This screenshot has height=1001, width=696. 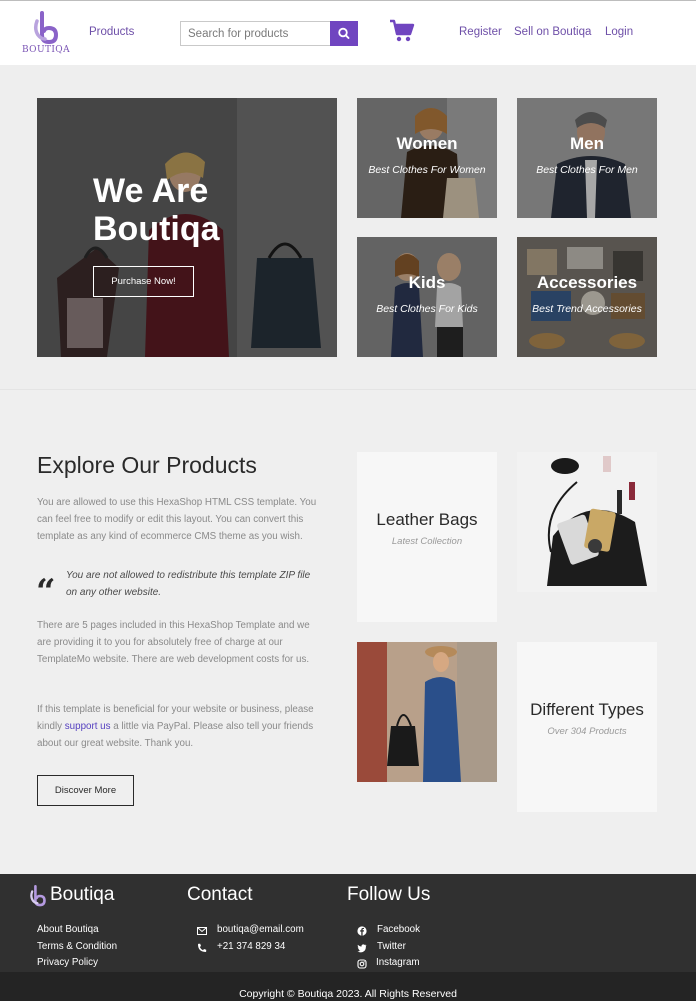 What do you see at coordinates (587, 309) in the screenshot?
I see `tile-subtitle-accessories: Best Trend Accessories` at bounding box center [587, 309].